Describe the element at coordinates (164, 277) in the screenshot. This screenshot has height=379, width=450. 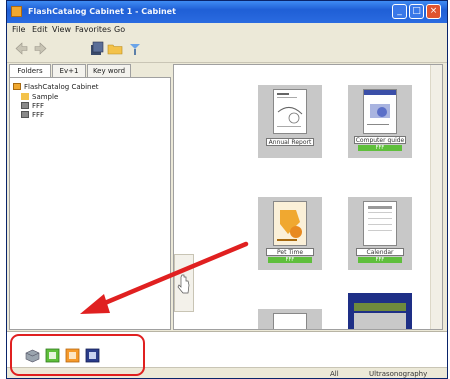
I see `annotation-arrow` at that location.